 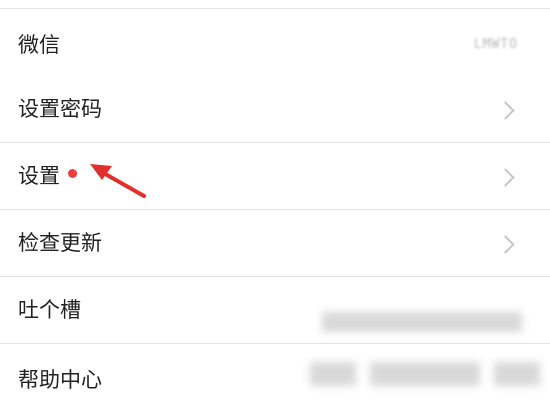 I want to click on settings-row-label: 微信, so click(x=39, y=45).